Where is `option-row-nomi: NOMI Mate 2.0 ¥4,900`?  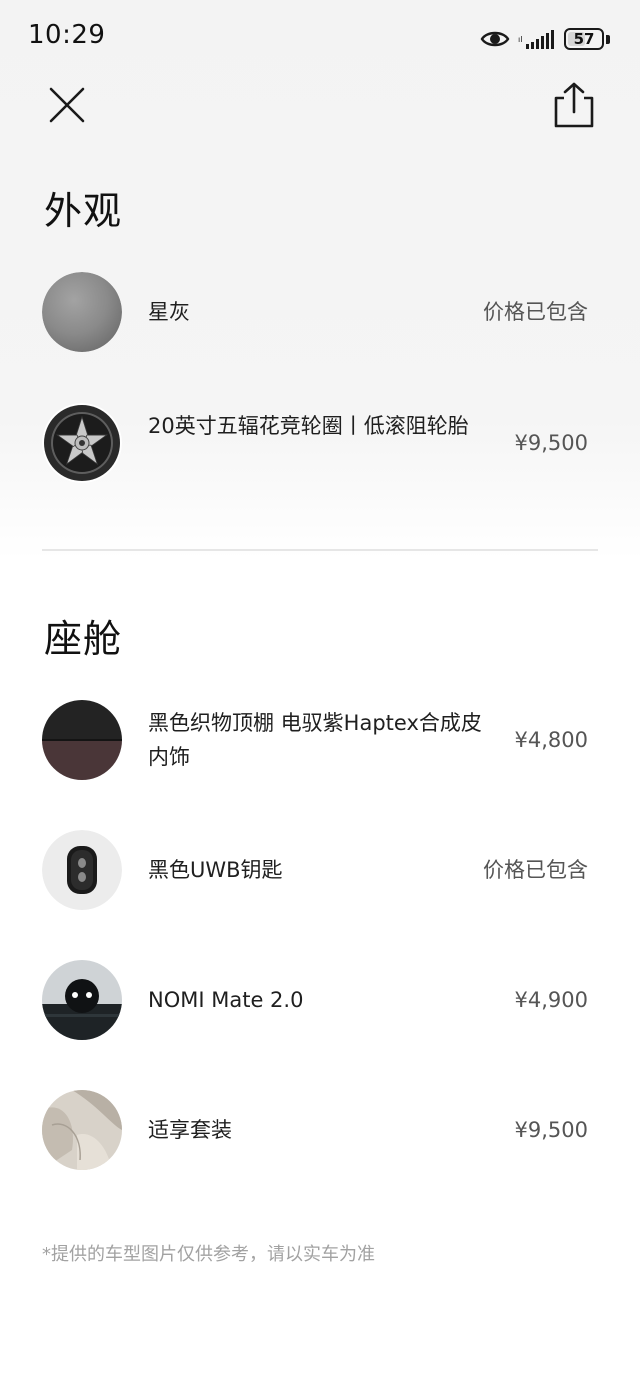 option-row-nomi: NOMI Mate 2.0 ¥4,900 is located at coordinates (320, 1000).